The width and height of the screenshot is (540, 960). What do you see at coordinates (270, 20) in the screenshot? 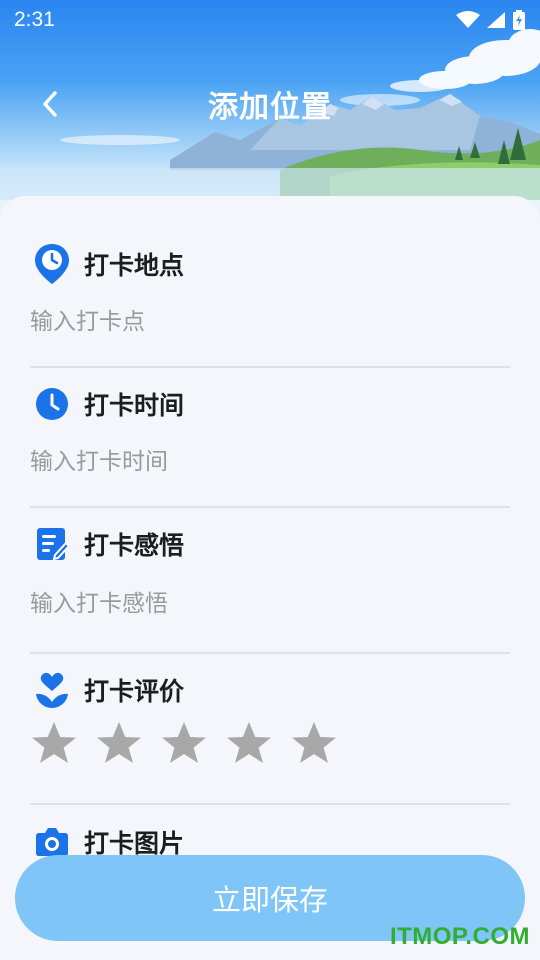
I see `status-bar: 2:31` at bounding box center [270, 20].